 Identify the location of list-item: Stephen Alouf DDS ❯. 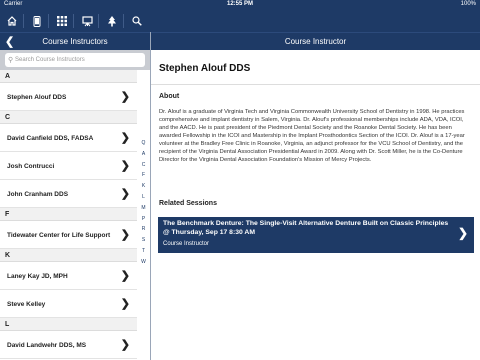
(68, 97).